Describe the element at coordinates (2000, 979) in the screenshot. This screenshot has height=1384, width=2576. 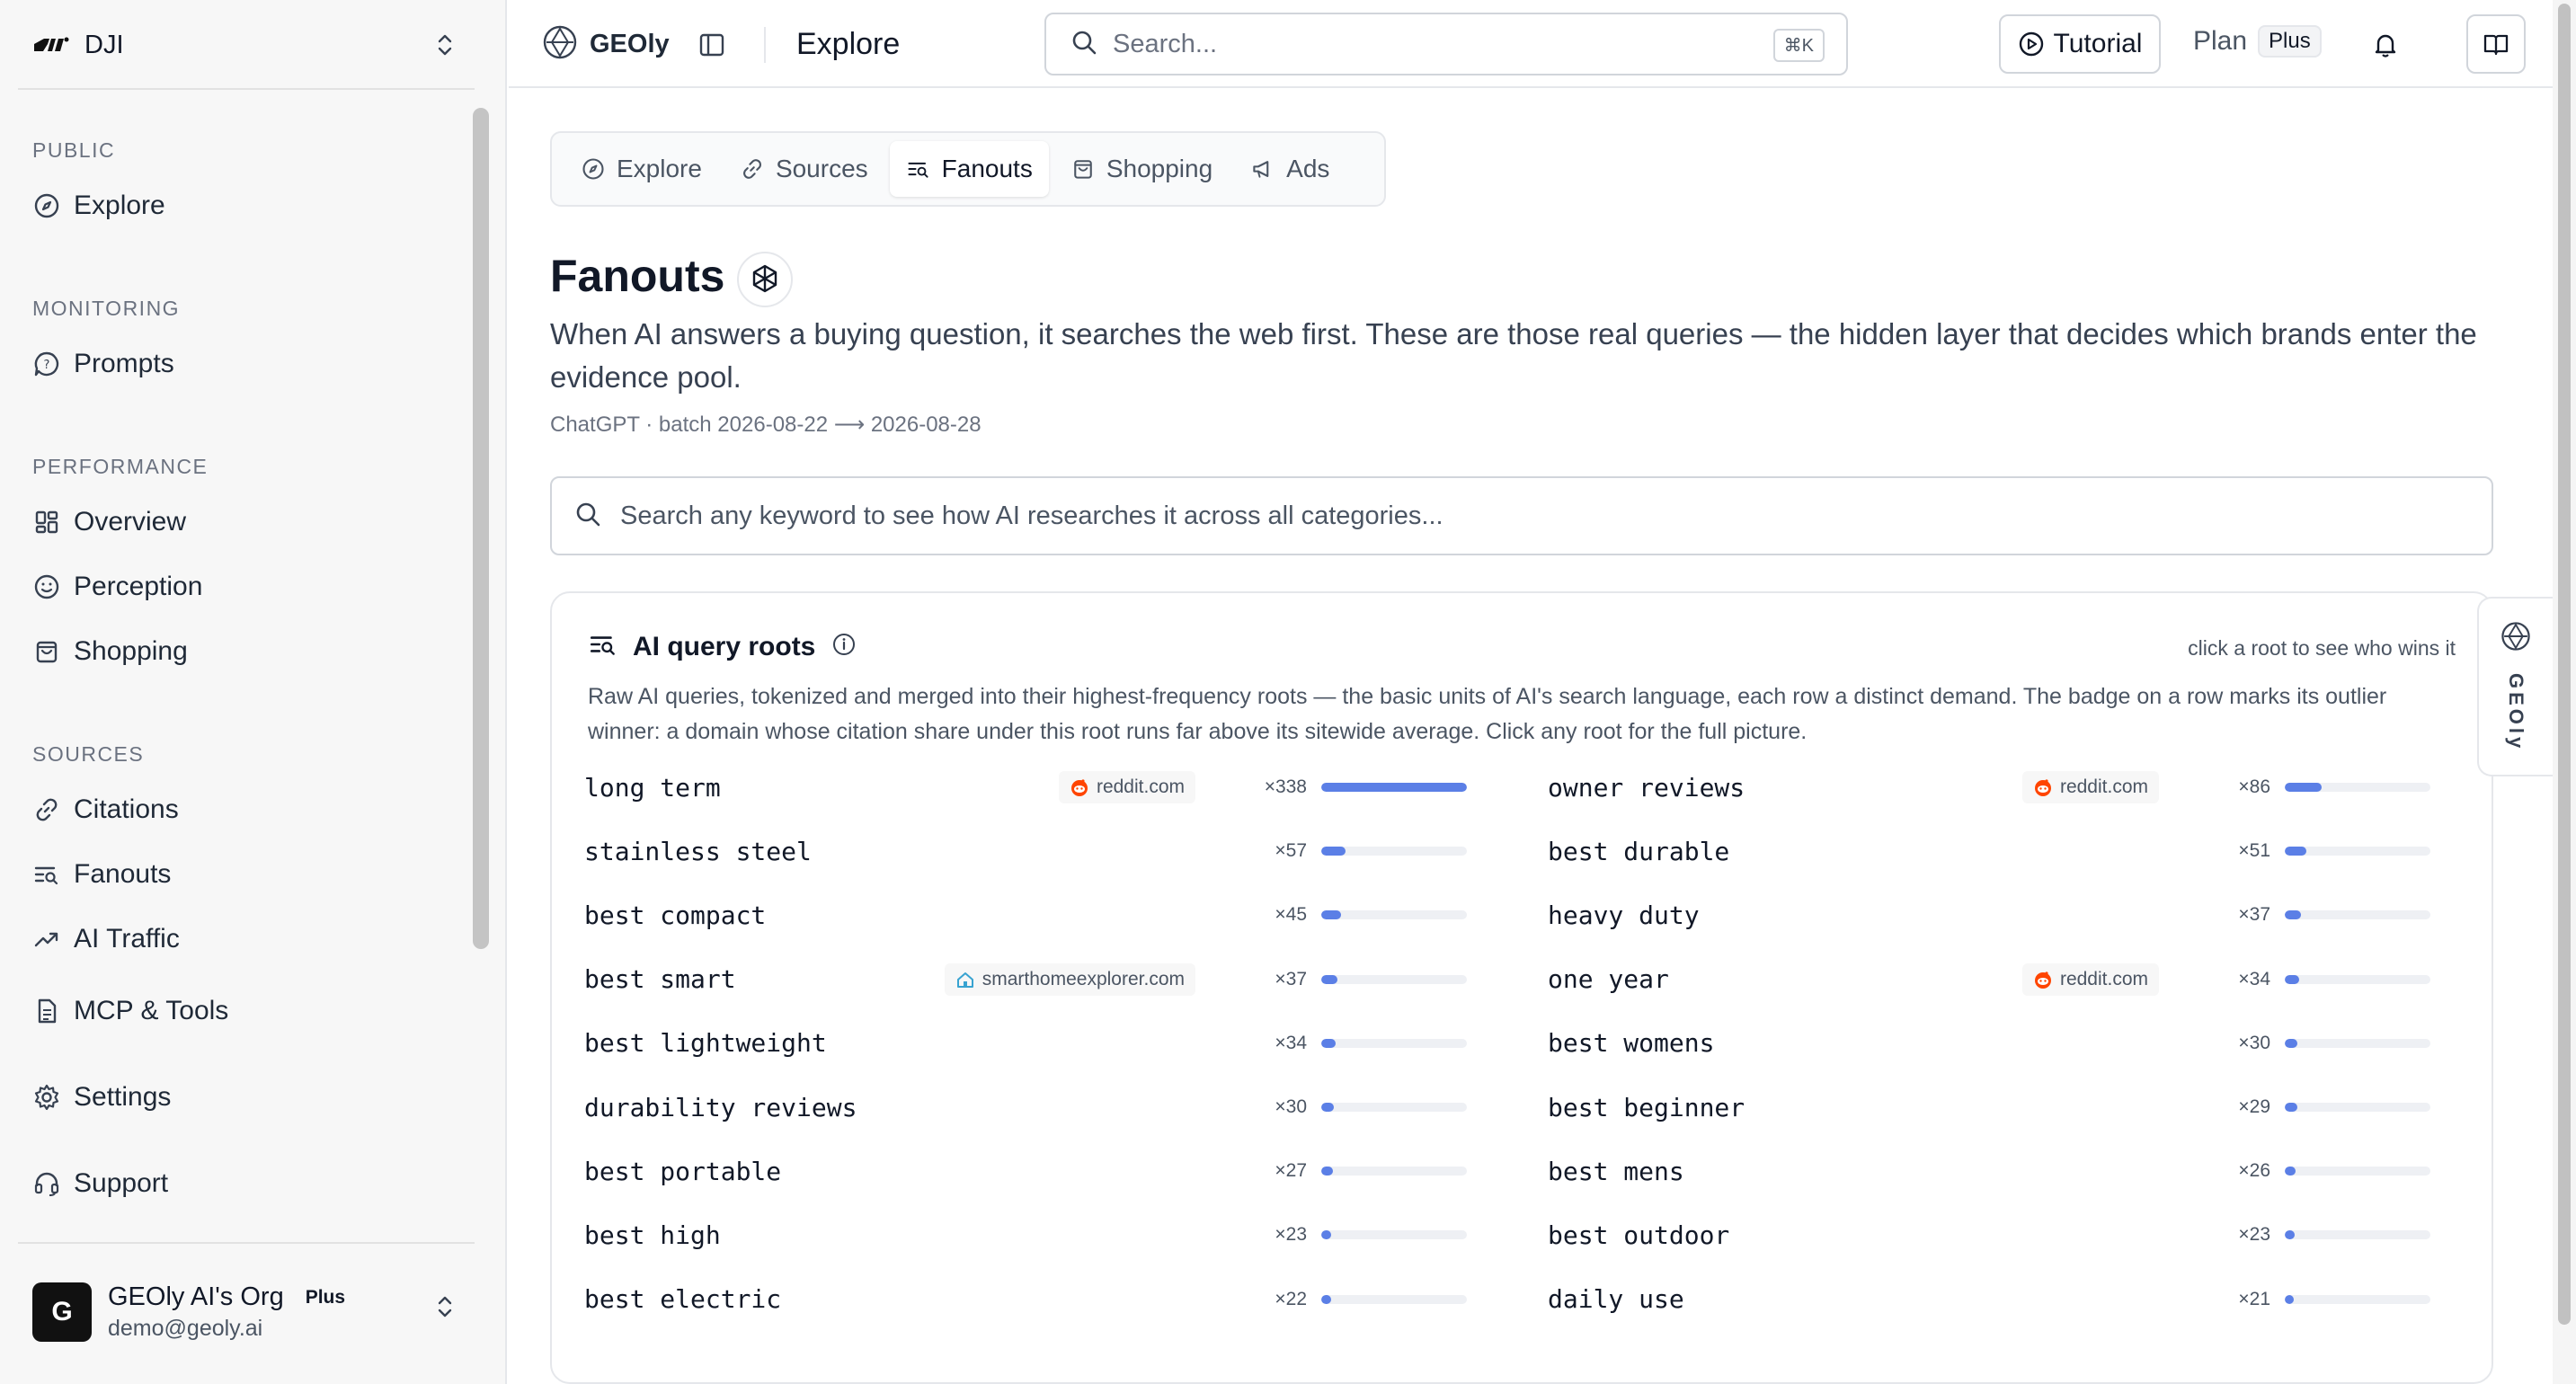
I see `query-root-row: one year reddit.com ×34` at that location.